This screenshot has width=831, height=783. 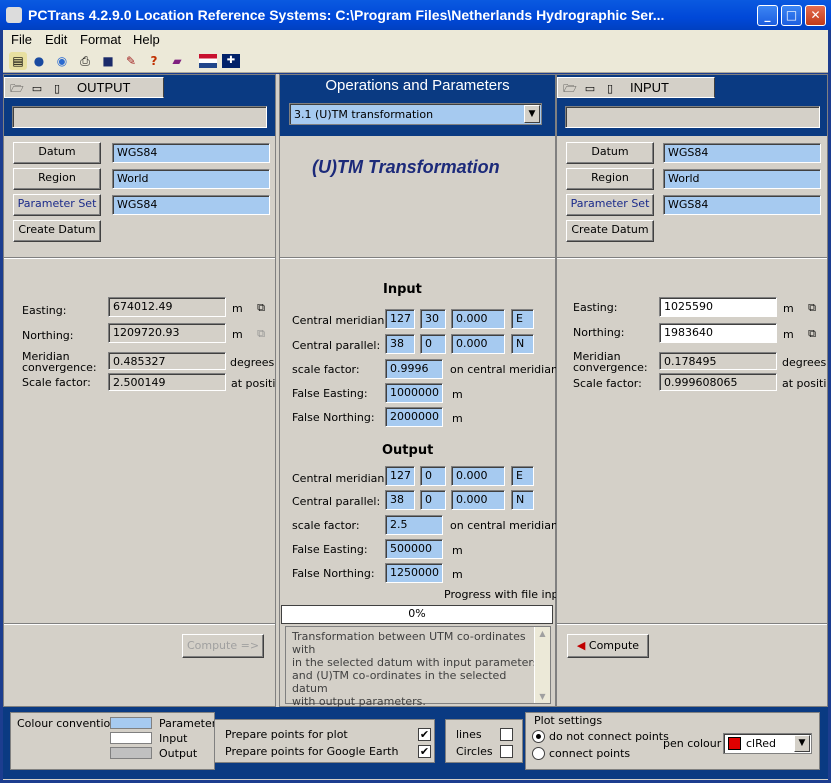 What do you see at coordinates (457, 394) in the screenshot?
I see `in-fe-unit: m` at bounding box center [457, 394].